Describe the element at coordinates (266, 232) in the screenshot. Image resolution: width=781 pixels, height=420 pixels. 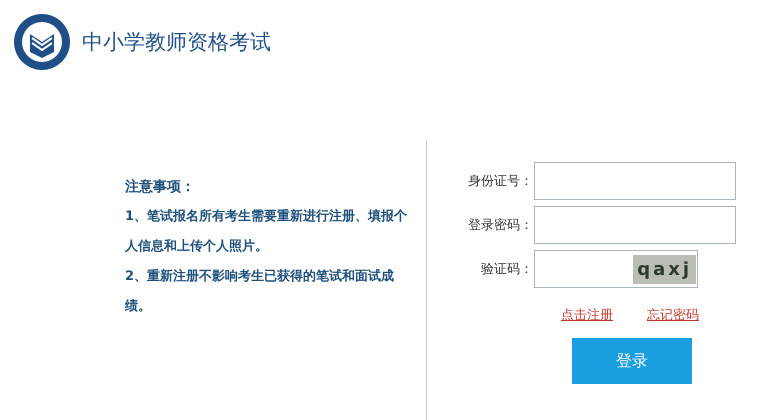
I see `notice-text: 1、笔试报名所有考生需要重新进行注册、填报个人信息和上传个人照片。` at that location.